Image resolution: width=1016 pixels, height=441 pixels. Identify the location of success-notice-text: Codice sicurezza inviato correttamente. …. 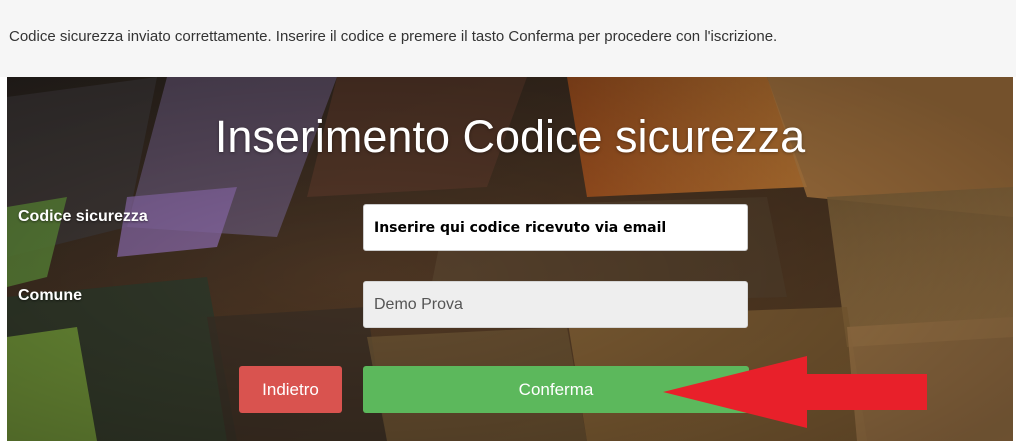
(393, 36).